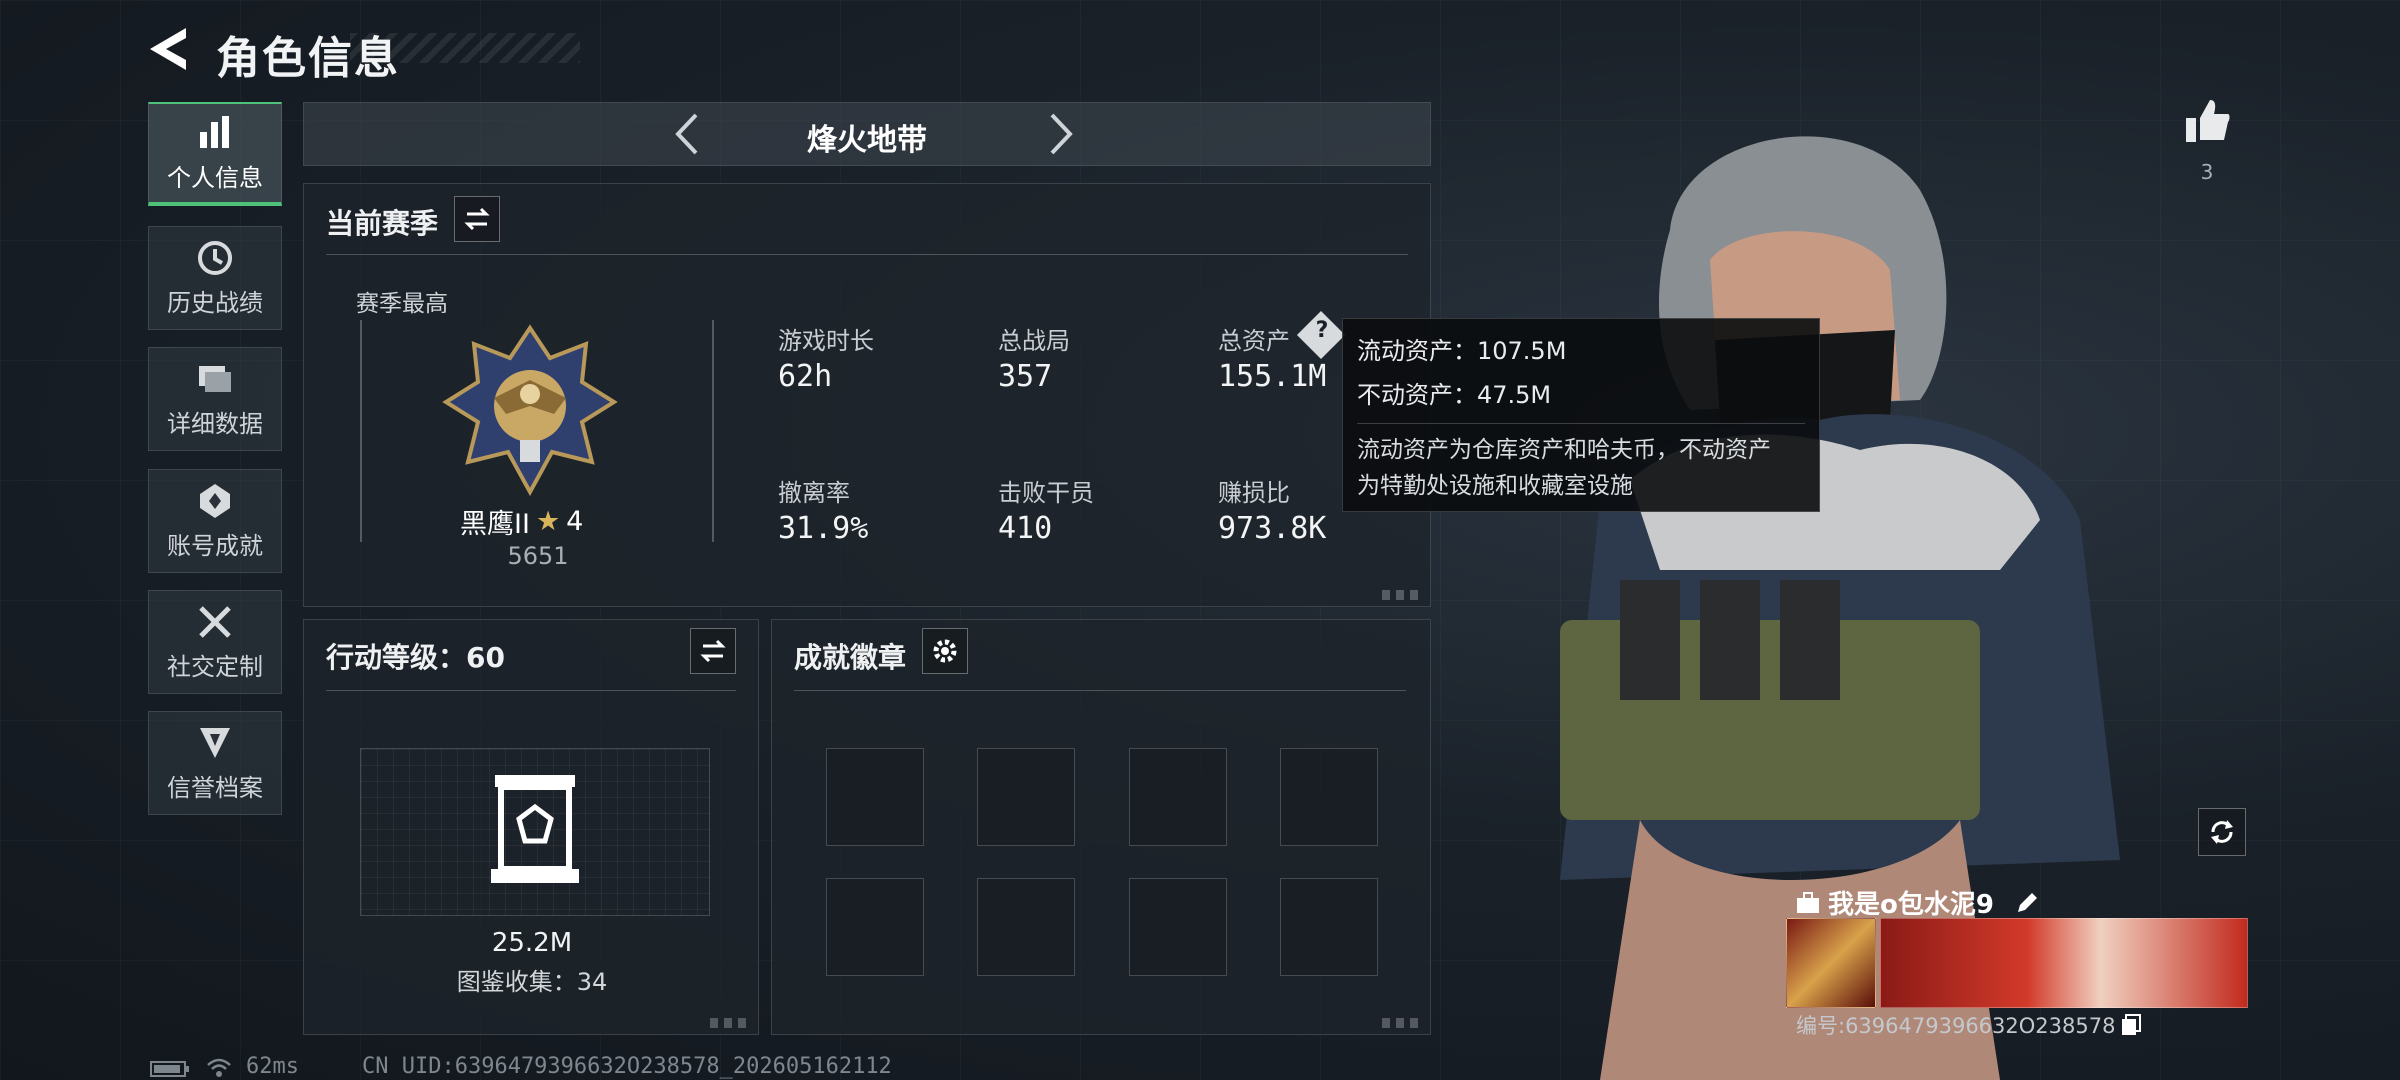 The height and width of the screenshot is (1080, 2400). What do you see at coordinates (2064, 963) in the screenshot?
I see `player-banner` at bounding box center [2064, 963].